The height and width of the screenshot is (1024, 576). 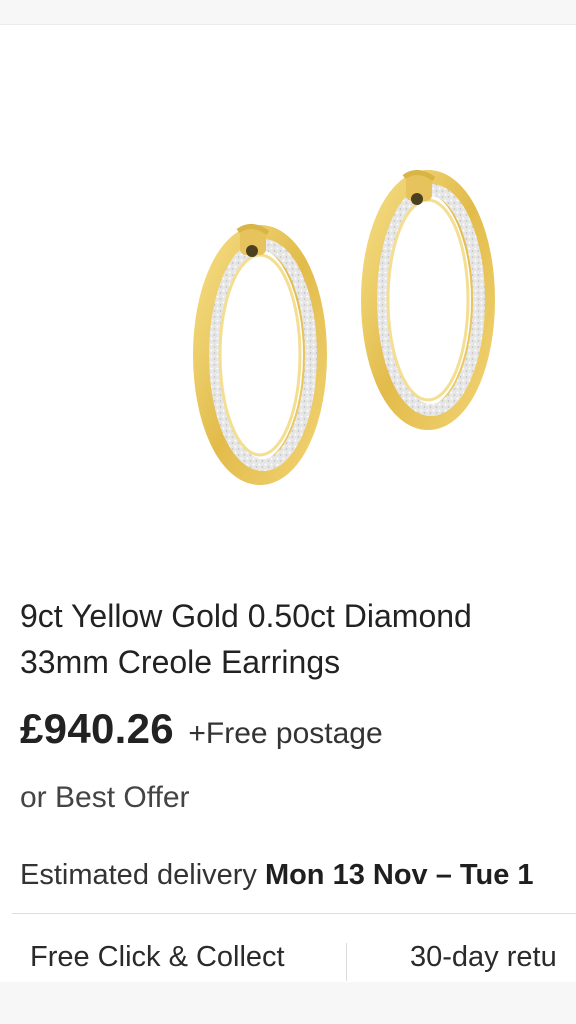 What do you see at coordinates (260, 354) in the screenshot?
I see `left-earring` at bounding box center [260, 354].